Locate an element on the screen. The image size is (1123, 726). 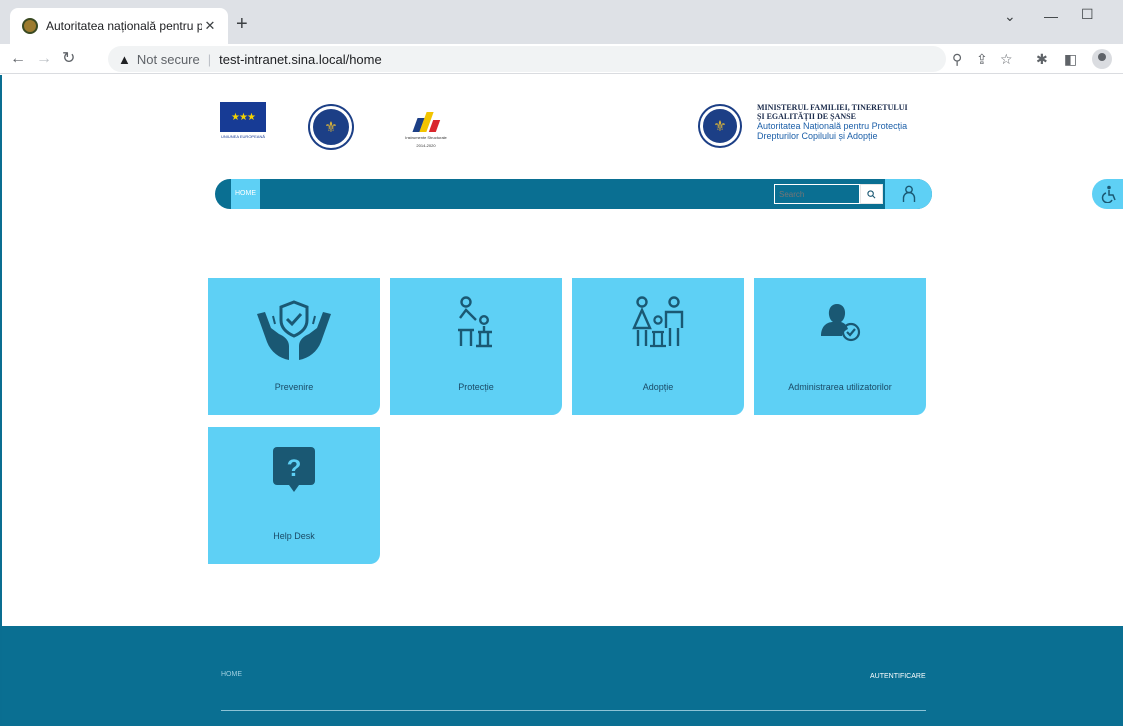
authority-line-1: Autoritatea Națională pentru Protecția is located at coordinates (832, 126).